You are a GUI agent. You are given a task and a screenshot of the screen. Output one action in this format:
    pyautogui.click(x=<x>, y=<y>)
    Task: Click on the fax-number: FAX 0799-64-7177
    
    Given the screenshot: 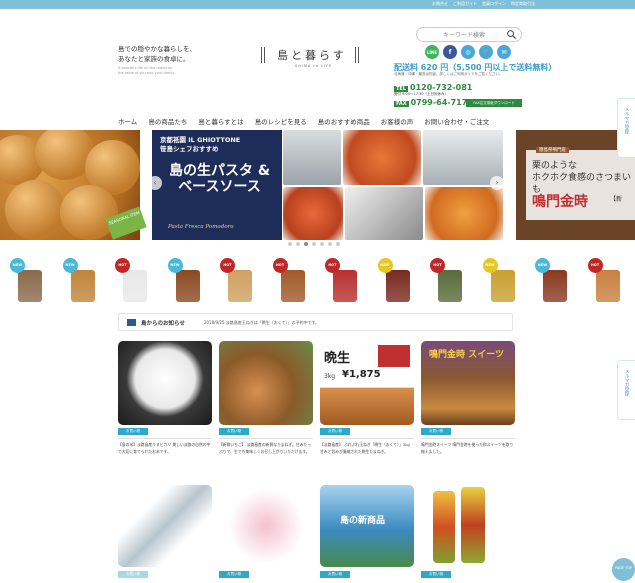 What is the action you would take?
    pyautogui.click(x=433, y=102)
    